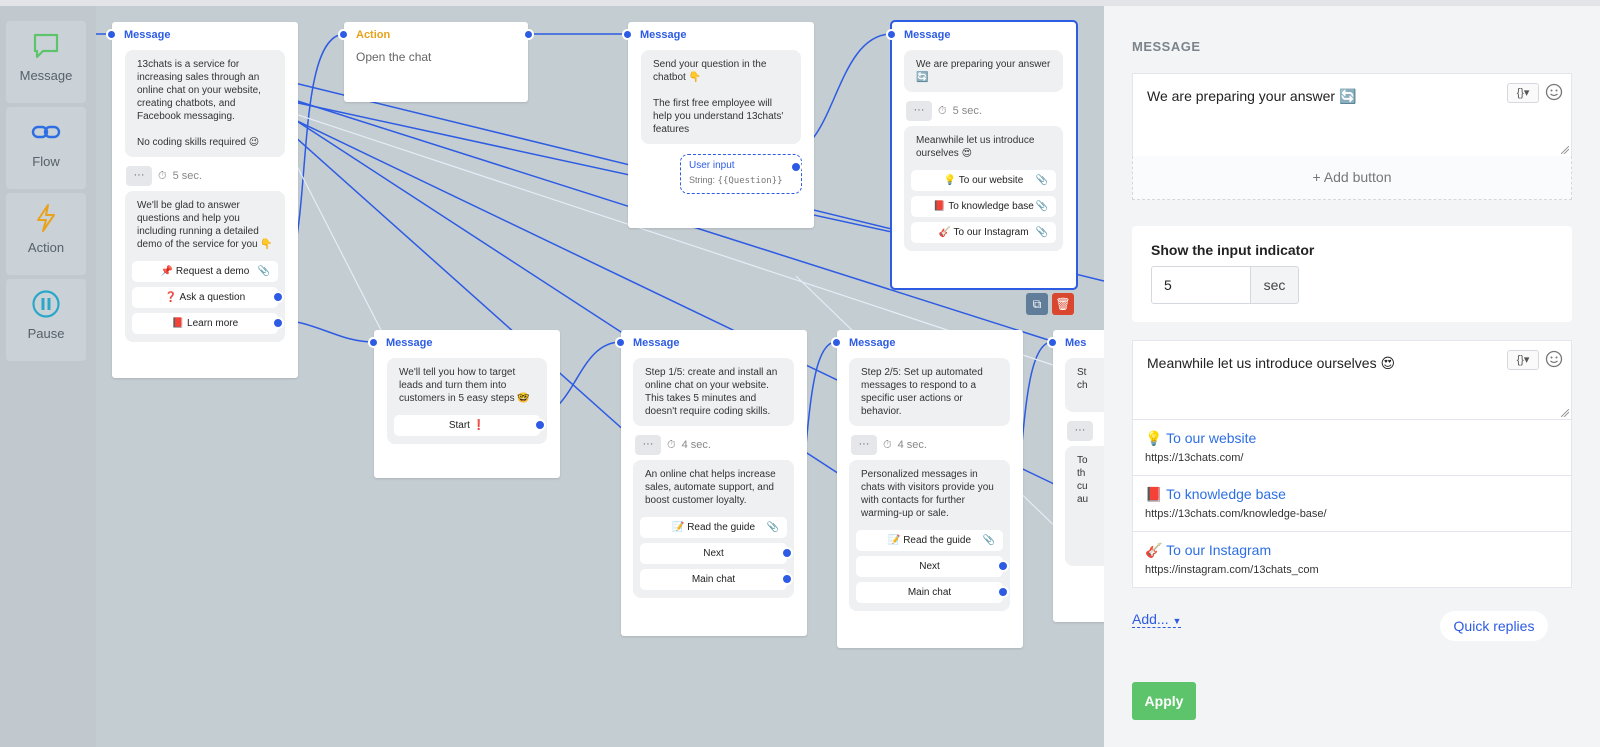 Image resolution: width=1600 pixels, height=747 pixels. I want to click on indicator-seconds-input: 5, so click(1201, 285).